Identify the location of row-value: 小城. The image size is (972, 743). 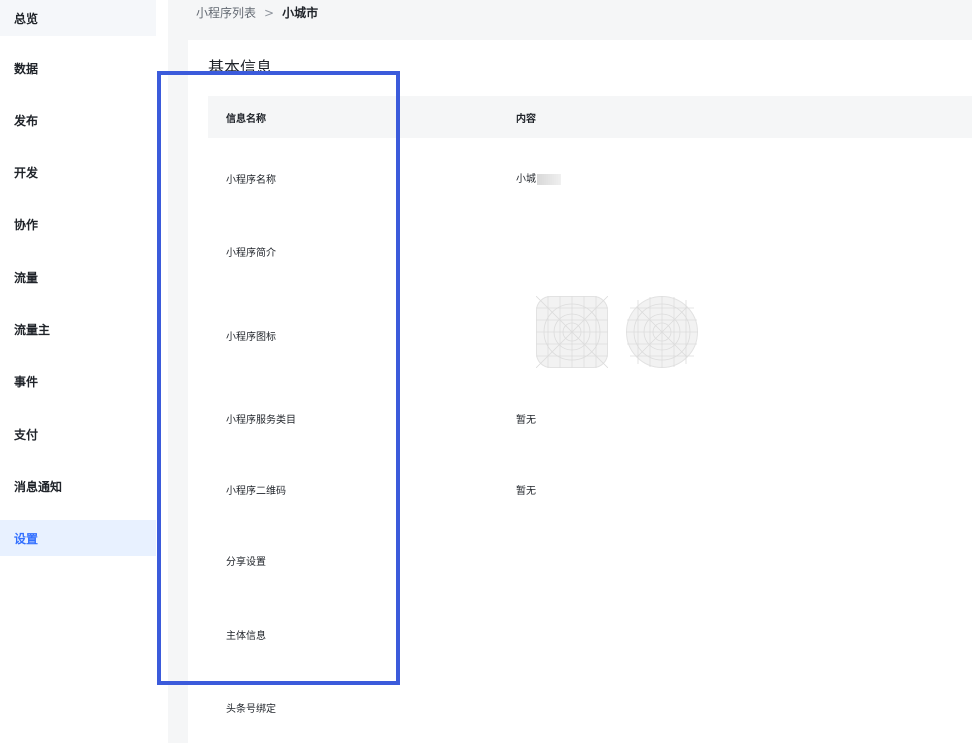
(538, 177).